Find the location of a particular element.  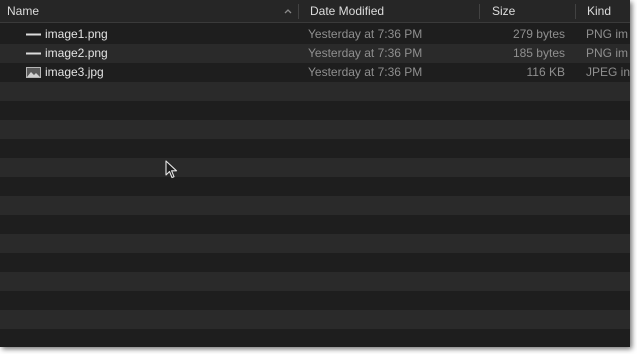

file-size: 185 bytes is located at coordinates (538, 53).